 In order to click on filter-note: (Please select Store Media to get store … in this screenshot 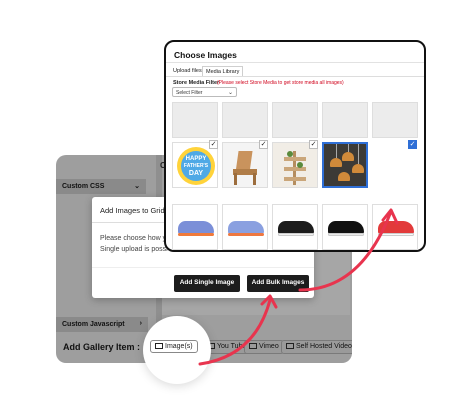, I will do `click(280, 83)`.